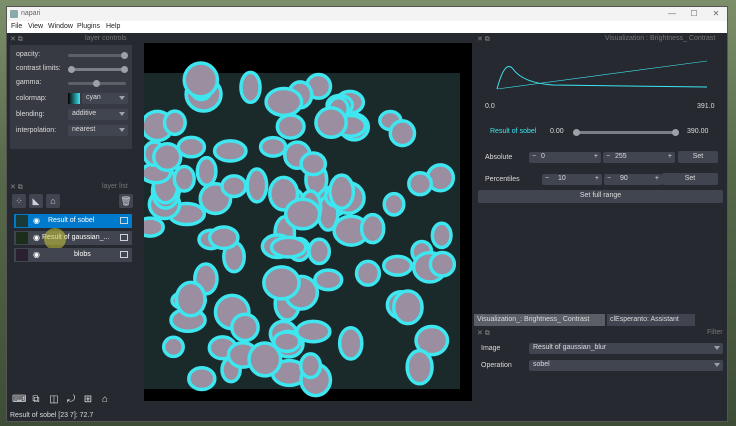  Describe the element at coordinates (105, 400) in the screenshot. I see `home-icon: ⌂` at that location.